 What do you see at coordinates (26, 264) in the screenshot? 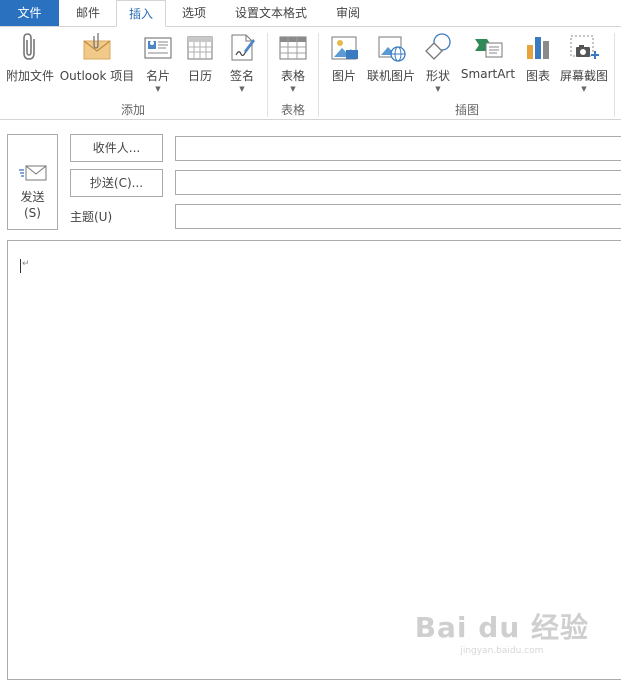
I see `paragraph-mark: ↵` at bounding box center [26, 264].